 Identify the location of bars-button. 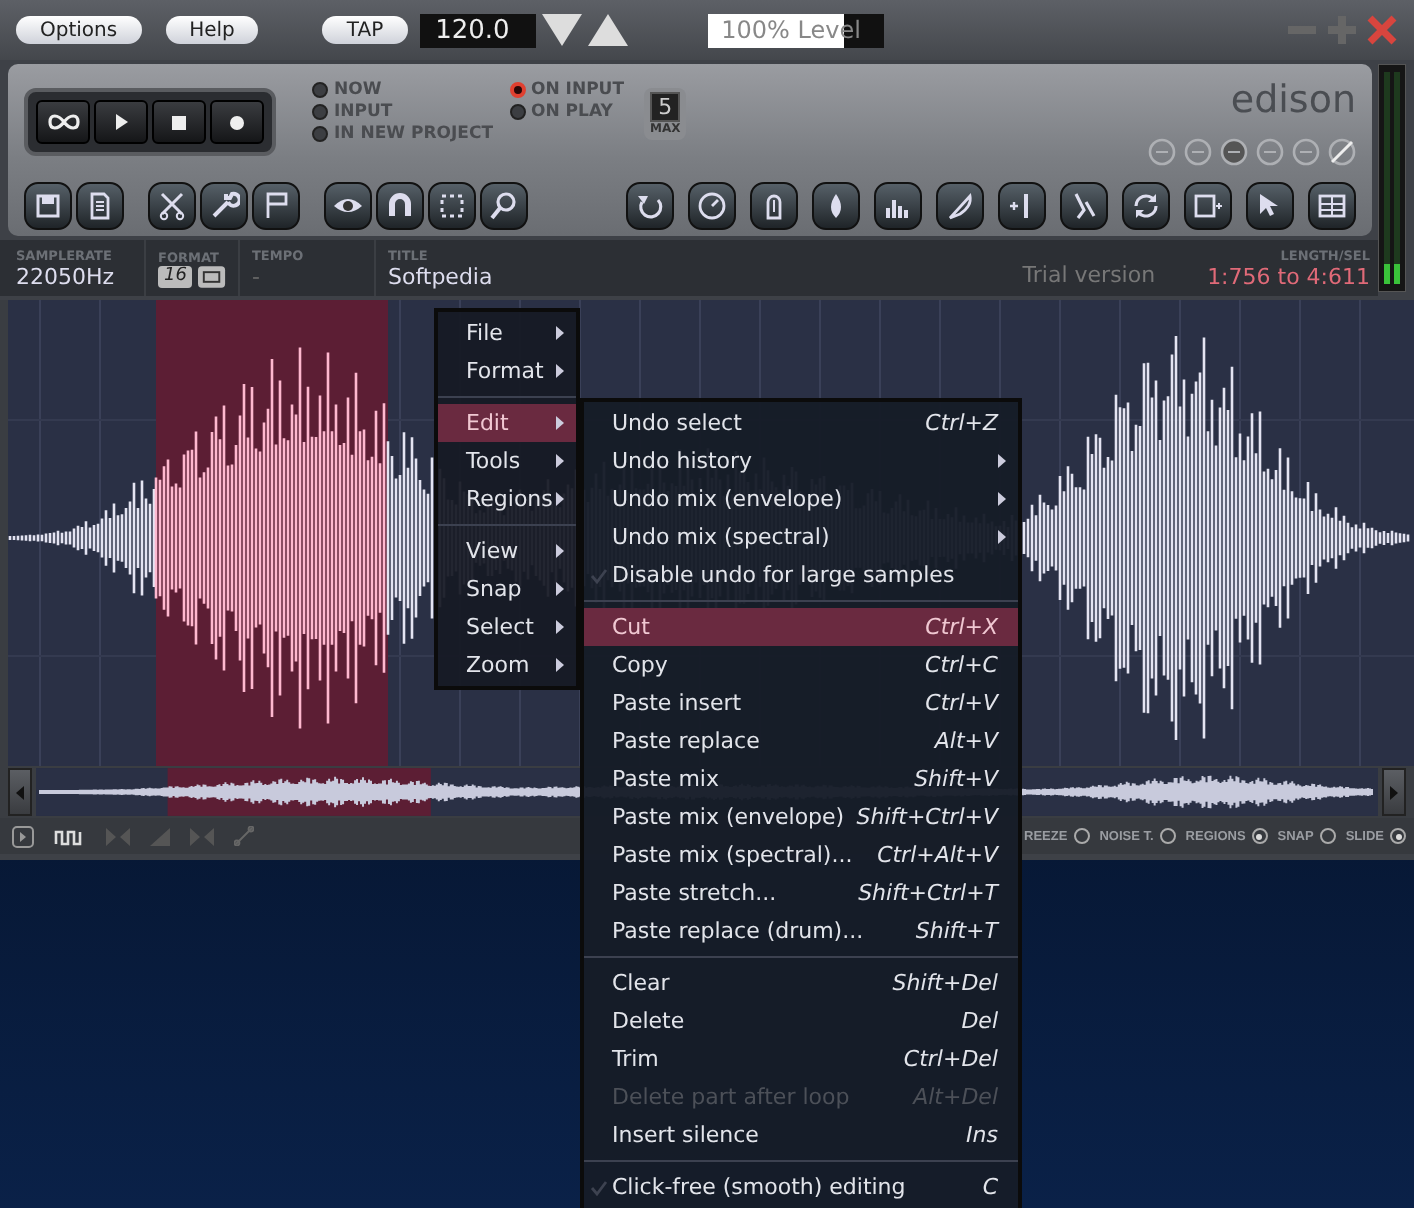
(898, 206).